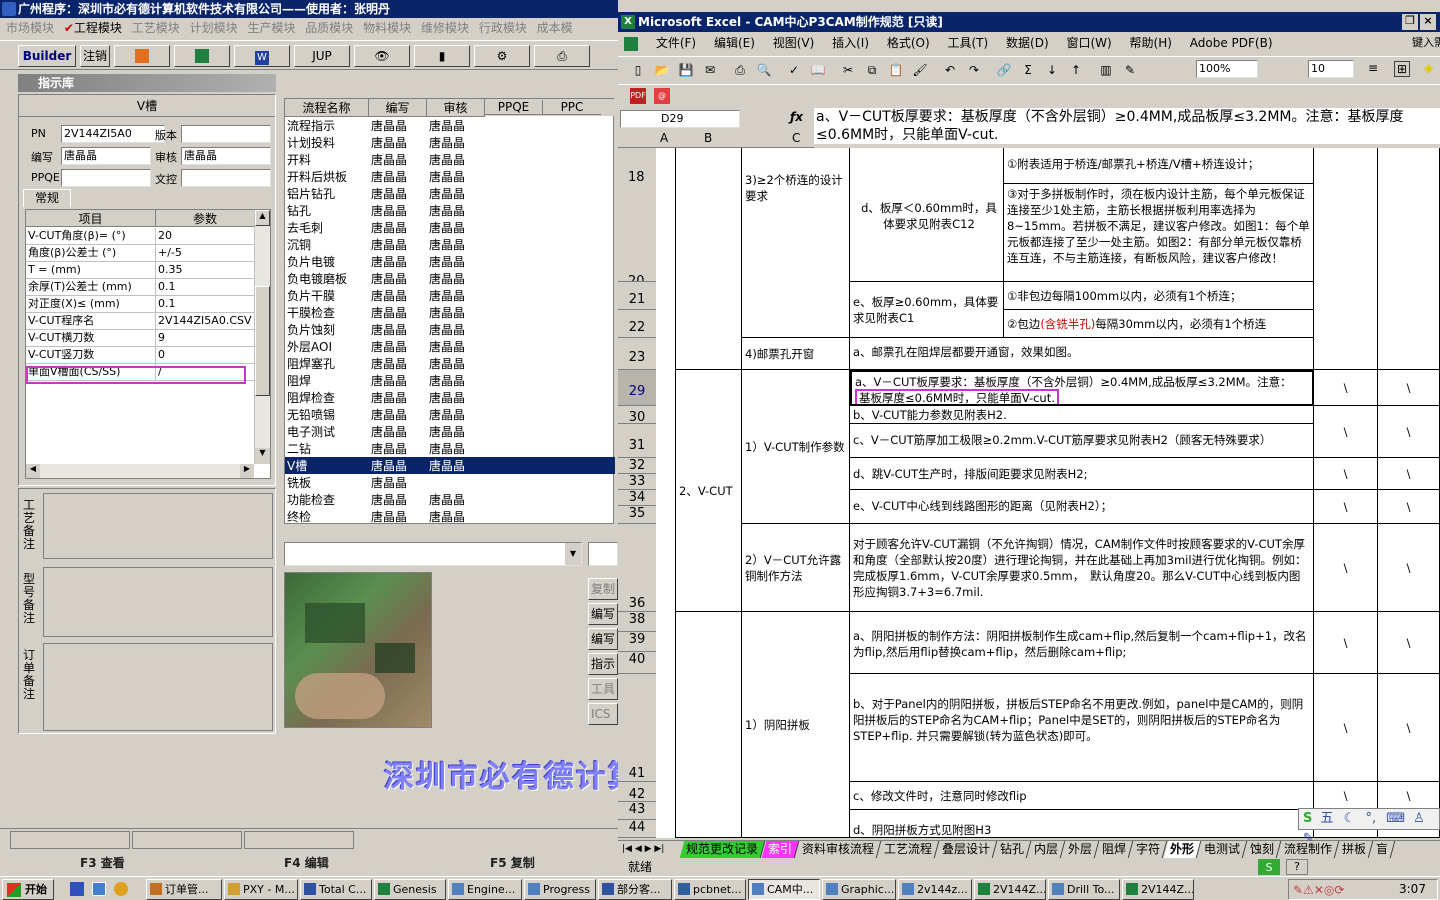 Image resolution: width=1440 pixels, height=900 pixels. I want to click on punct-icon: °,, so click(1370, 818).